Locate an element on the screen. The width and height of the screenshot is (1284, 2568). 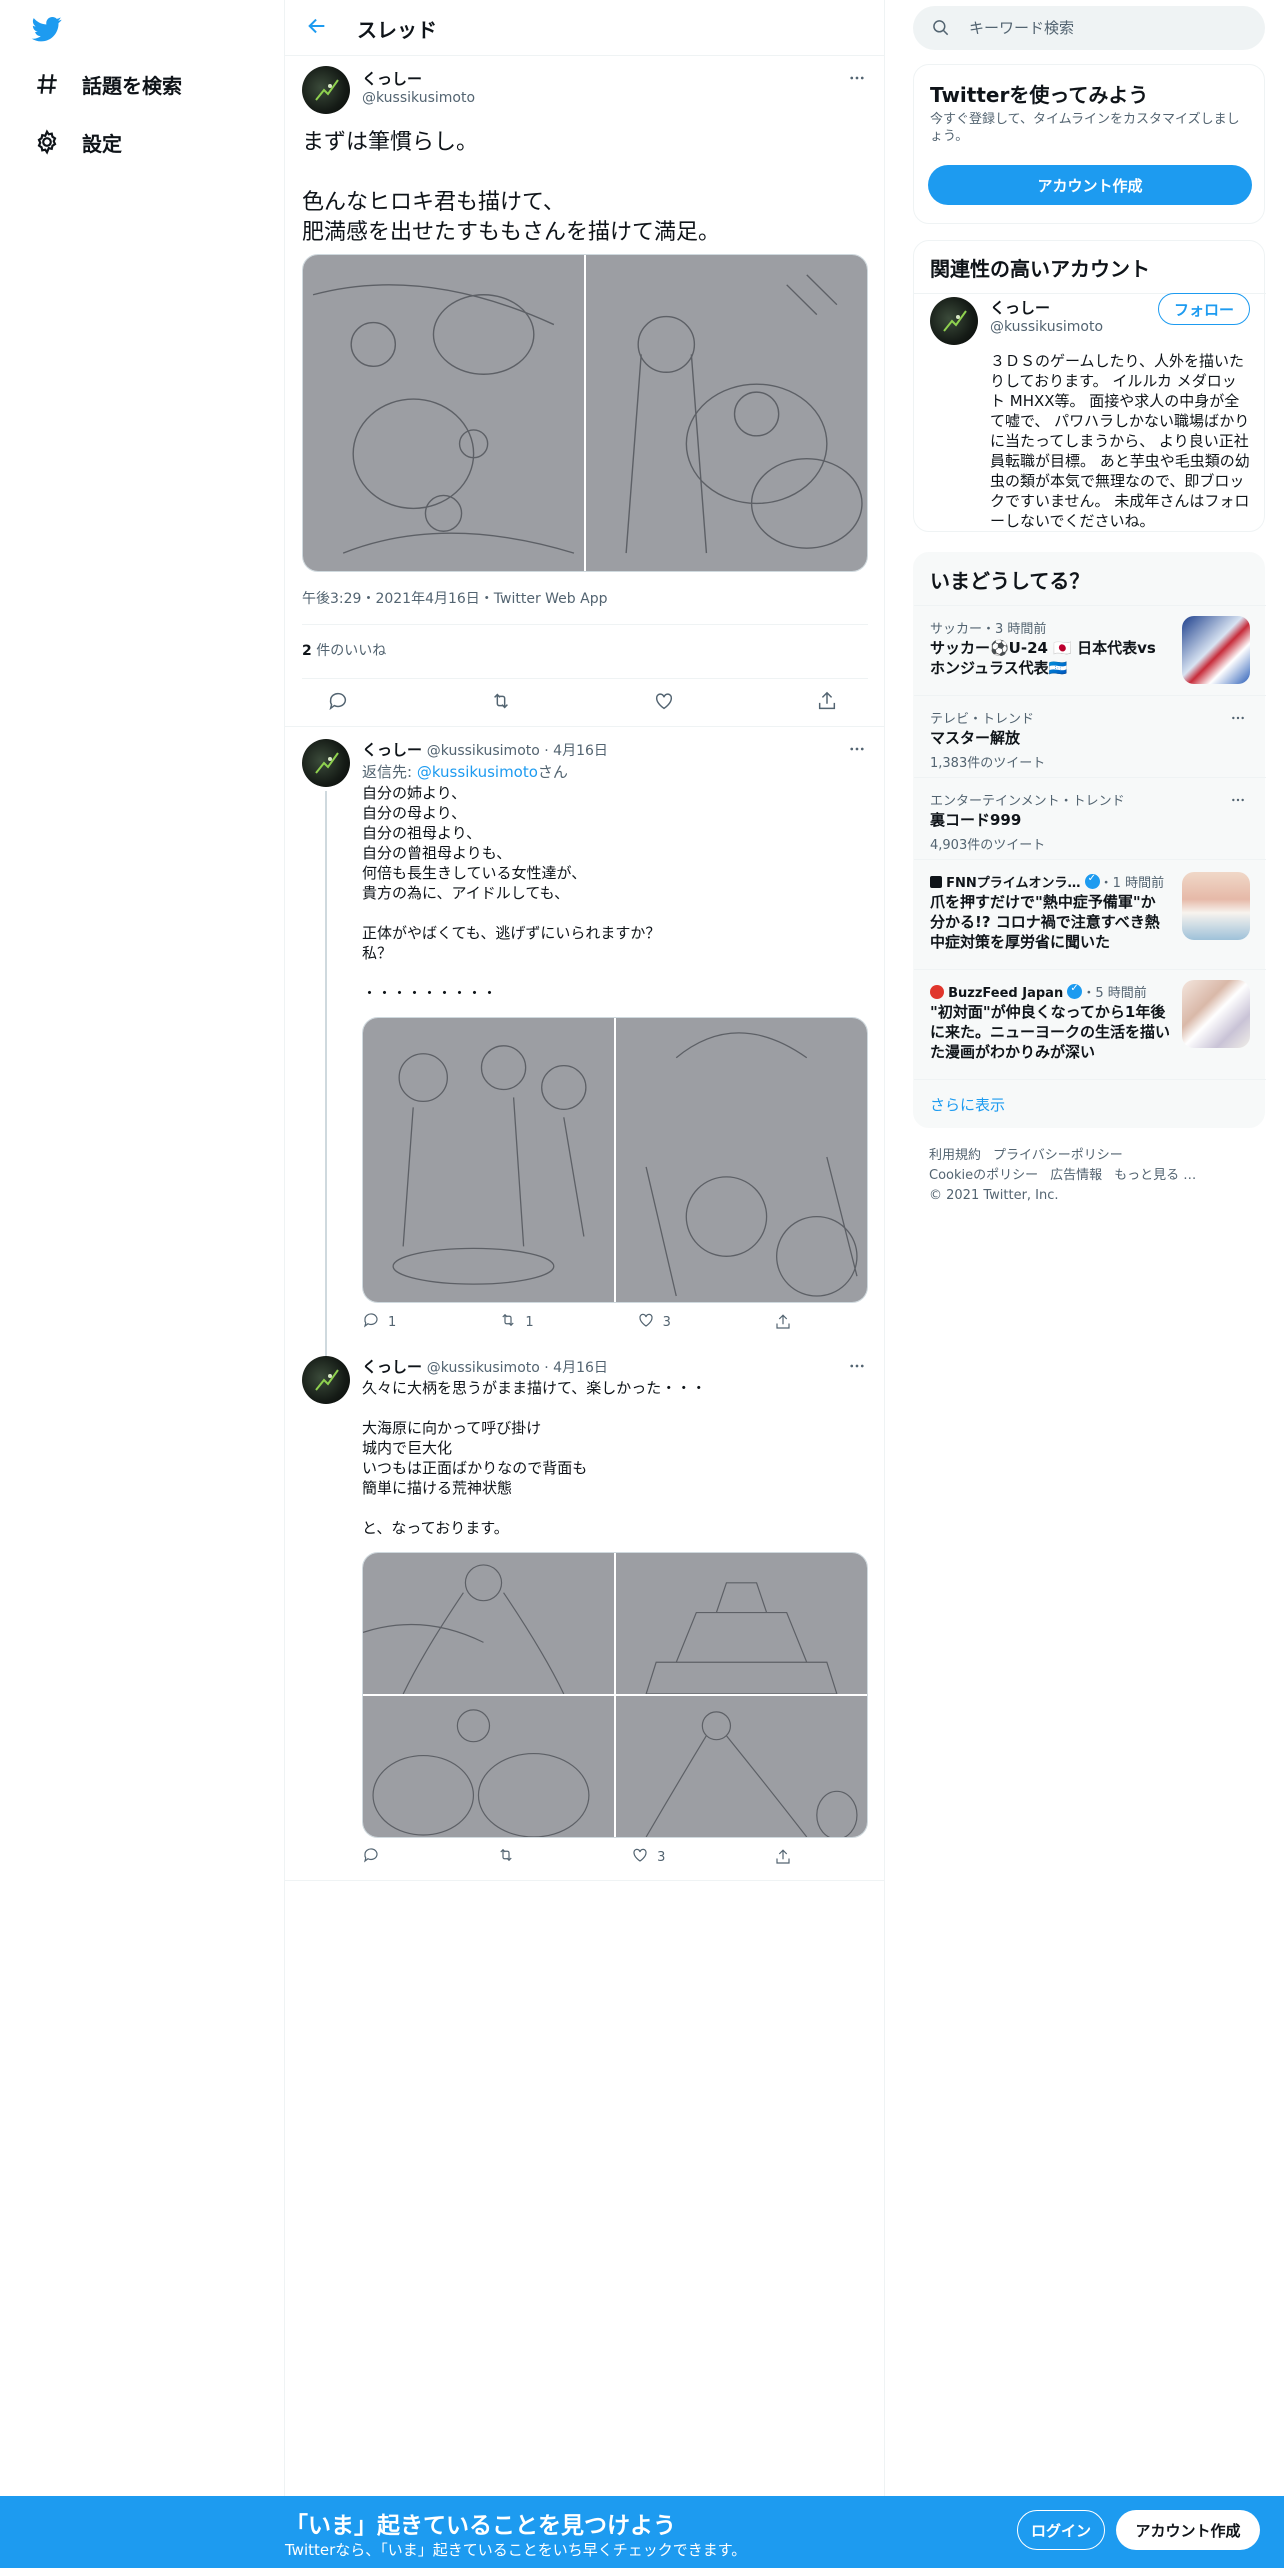
back-button is located at coordinates (317, 28).